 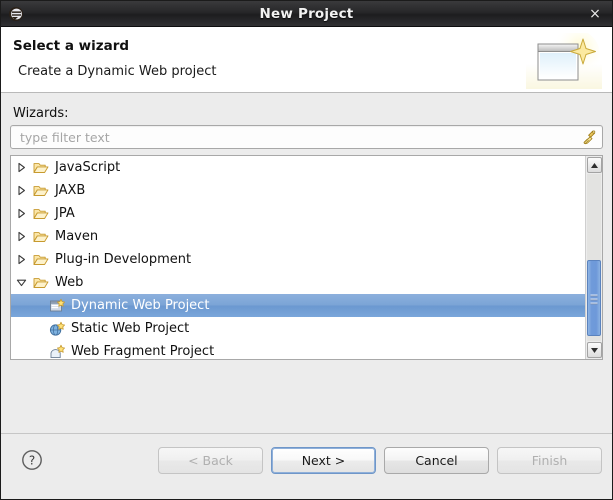 I want to click on help-question-icon: ?, so click(x=32, y=460).